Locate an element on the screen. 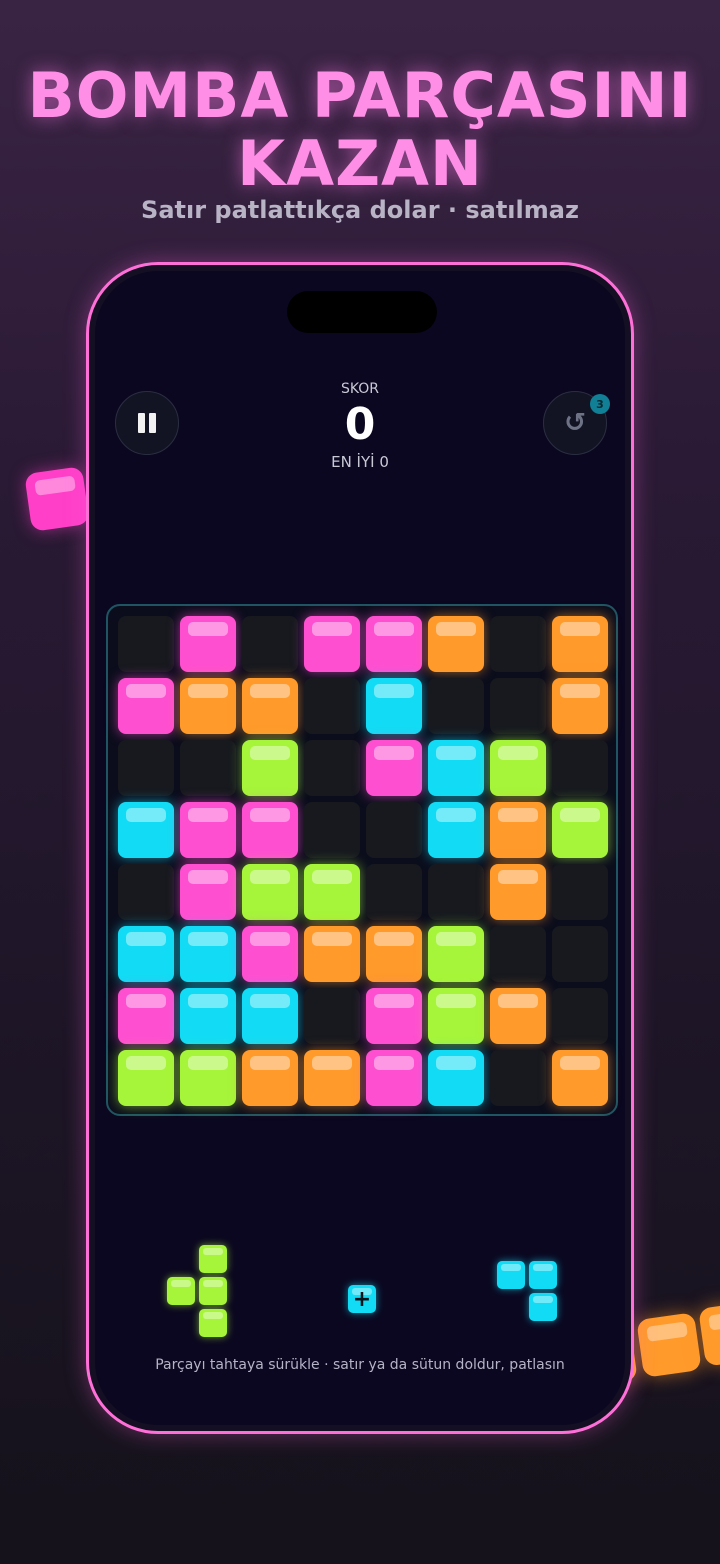 This screenshot has width=720, height=1564. score-label: SKOR is located at coordinates (360, 389).